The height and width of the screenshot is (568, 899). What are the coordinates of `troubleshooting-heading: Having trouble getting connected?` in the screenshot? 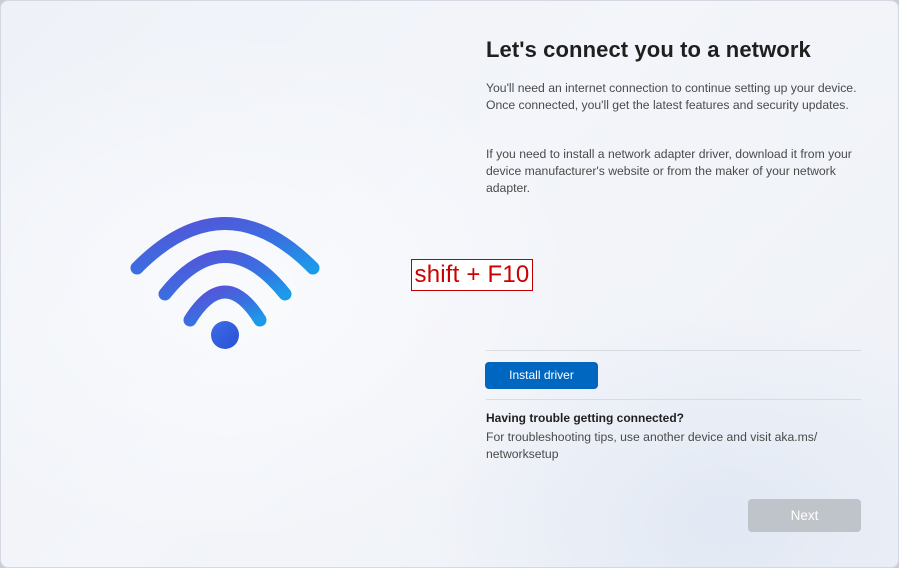 It's located at (585, 418).